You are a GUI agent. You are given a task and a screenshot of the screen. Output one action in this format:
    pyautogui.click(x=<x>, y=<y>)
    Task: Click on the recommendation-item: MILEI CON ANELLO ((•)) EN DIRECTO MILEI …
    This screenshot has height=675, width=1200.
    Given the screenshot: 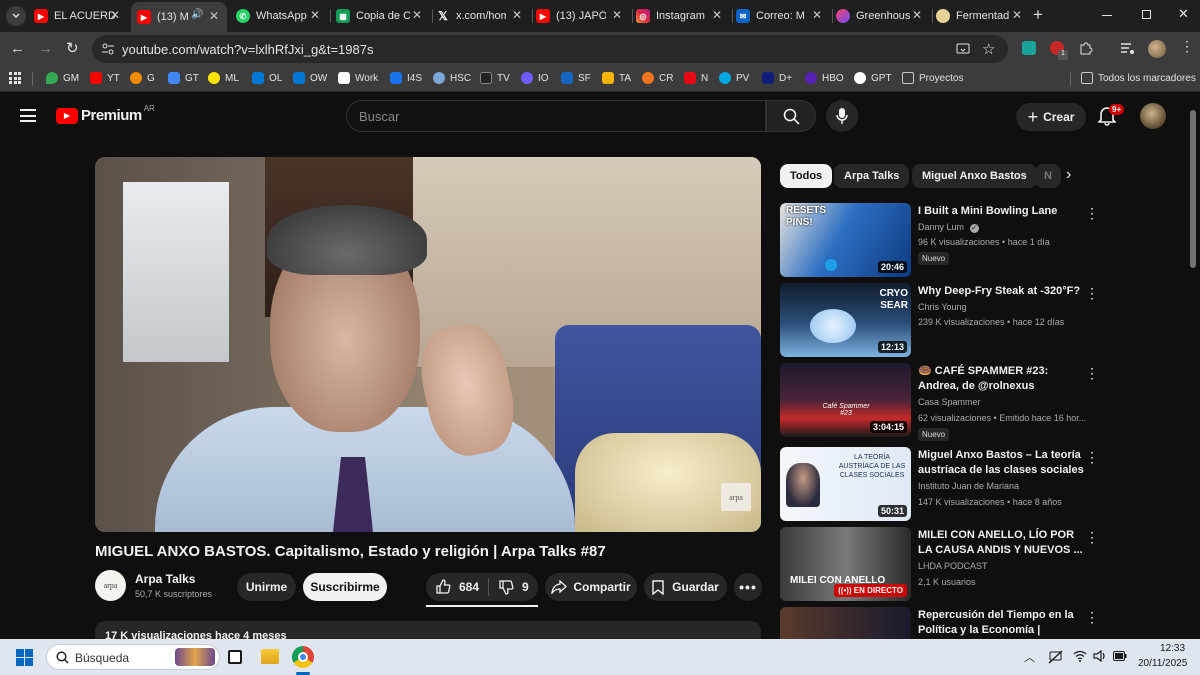 What is the action you would take?
    pyautogui.click(x=940, y=564)
    